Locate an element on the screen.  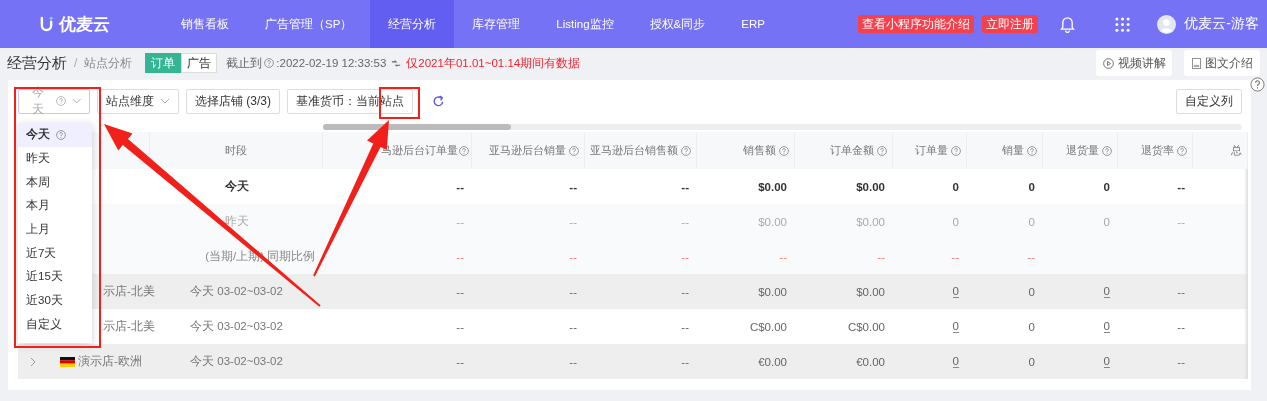
date-option: 近30天 is located at coordinates (55, 300).